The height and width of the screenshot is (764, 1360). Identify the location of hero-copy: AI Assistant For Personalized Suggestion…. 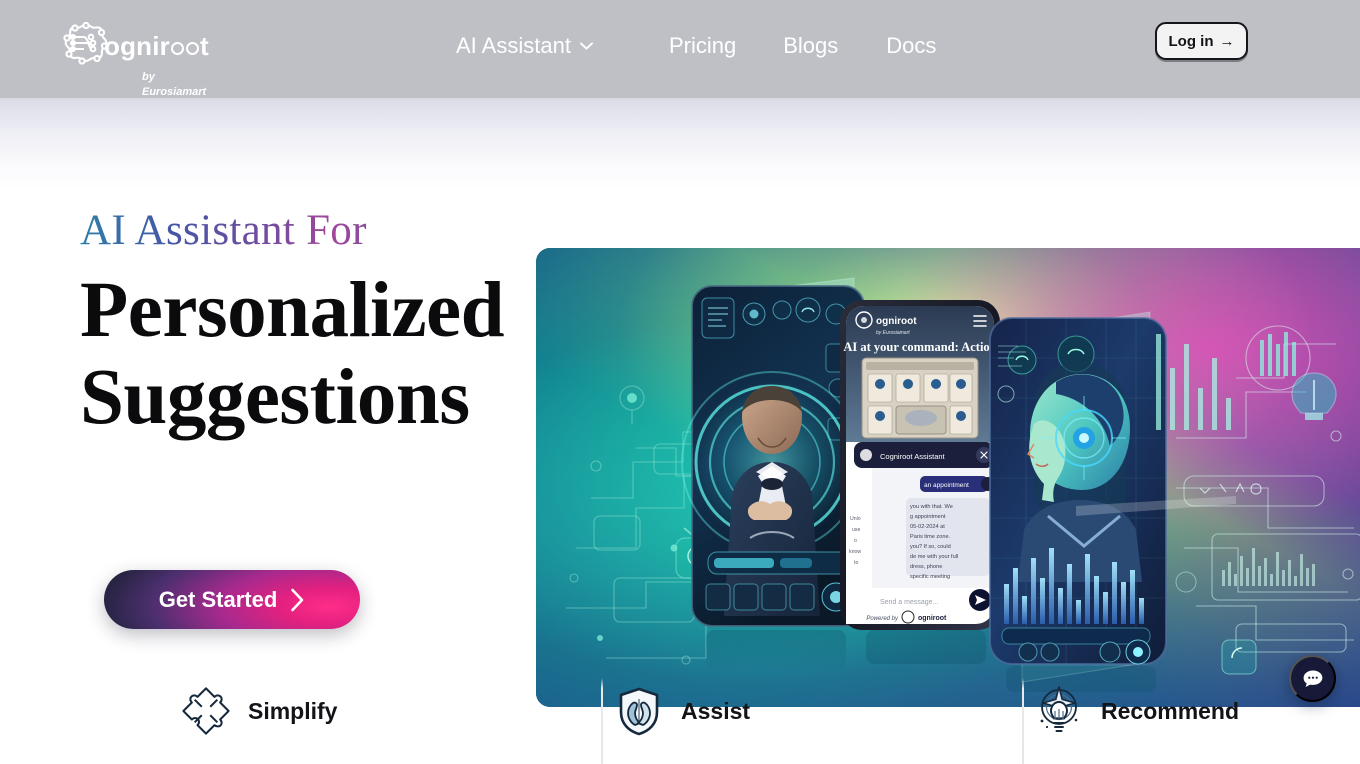
(292, 324).